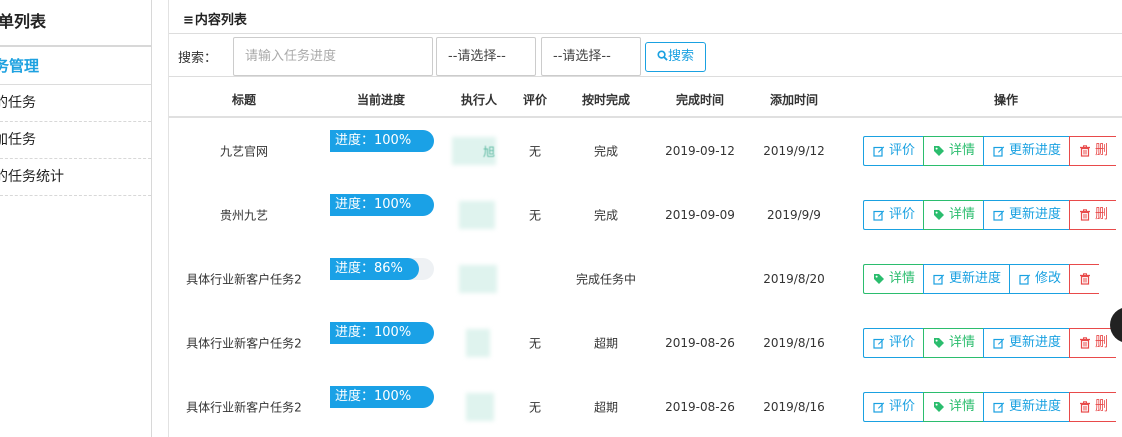 This screenshot has width=1122, height=437. I want to click on progress-label: 进度：86%, so click(369, 268).